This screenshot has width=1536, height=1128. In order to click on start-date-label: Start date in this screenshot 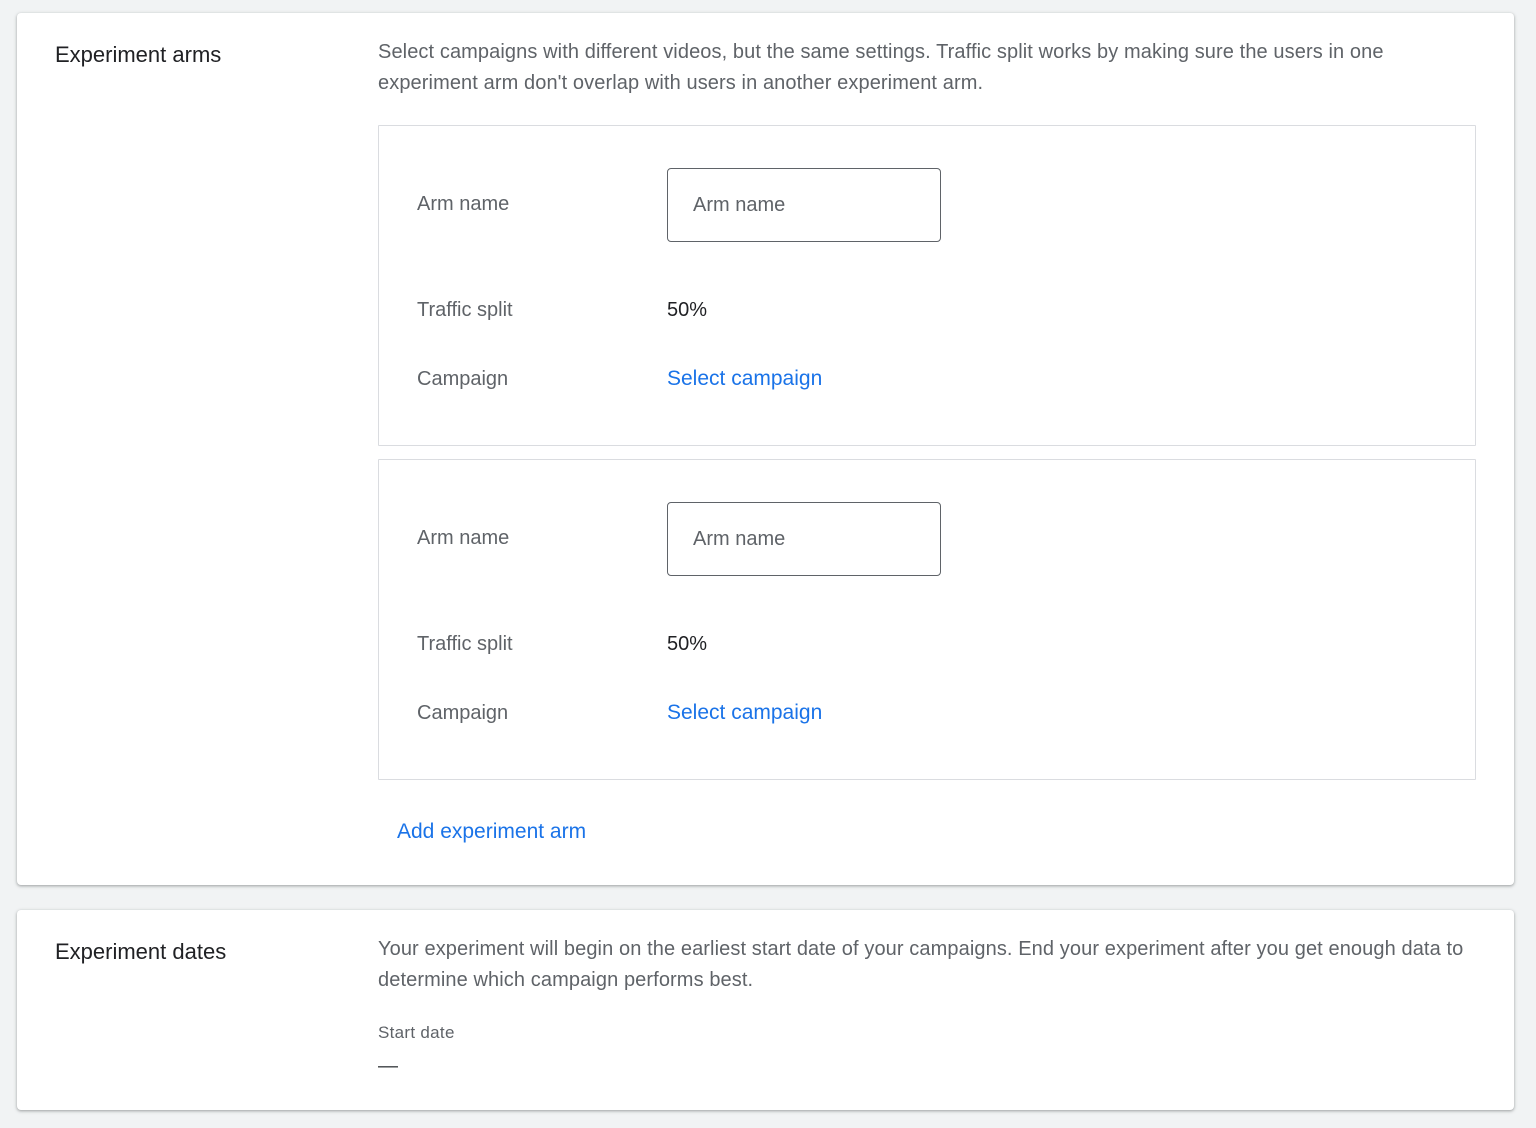, I will do `click(416, 1032)`.